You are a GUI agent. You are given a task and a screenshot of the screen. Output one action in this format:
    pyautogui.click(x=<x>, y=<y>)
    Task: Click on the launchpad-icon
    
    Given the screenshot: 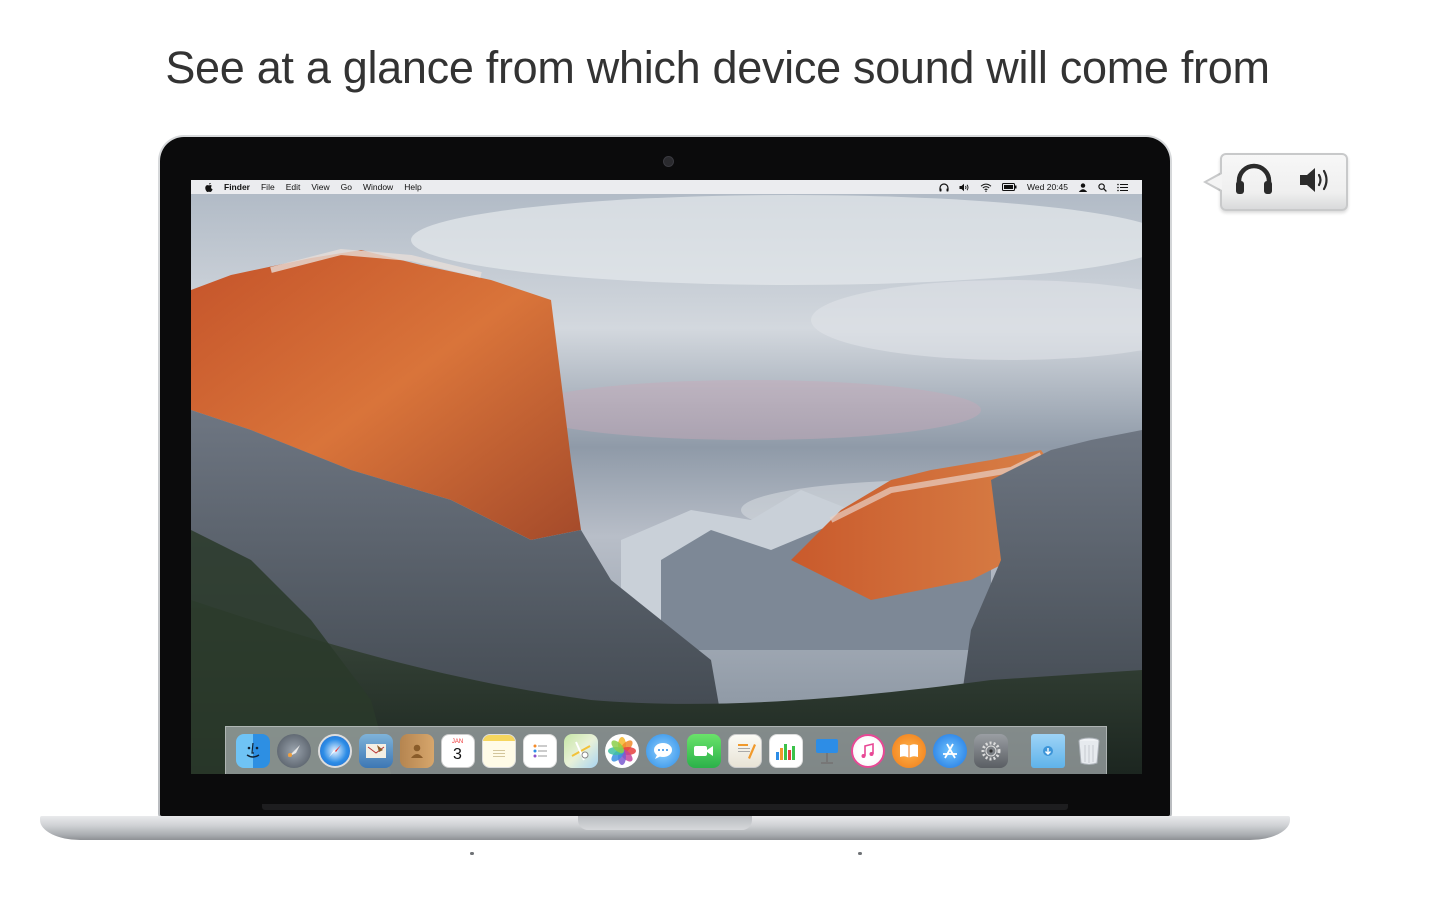 What is the action you would take?
    pyautogui.click(x=293, y=750)
    